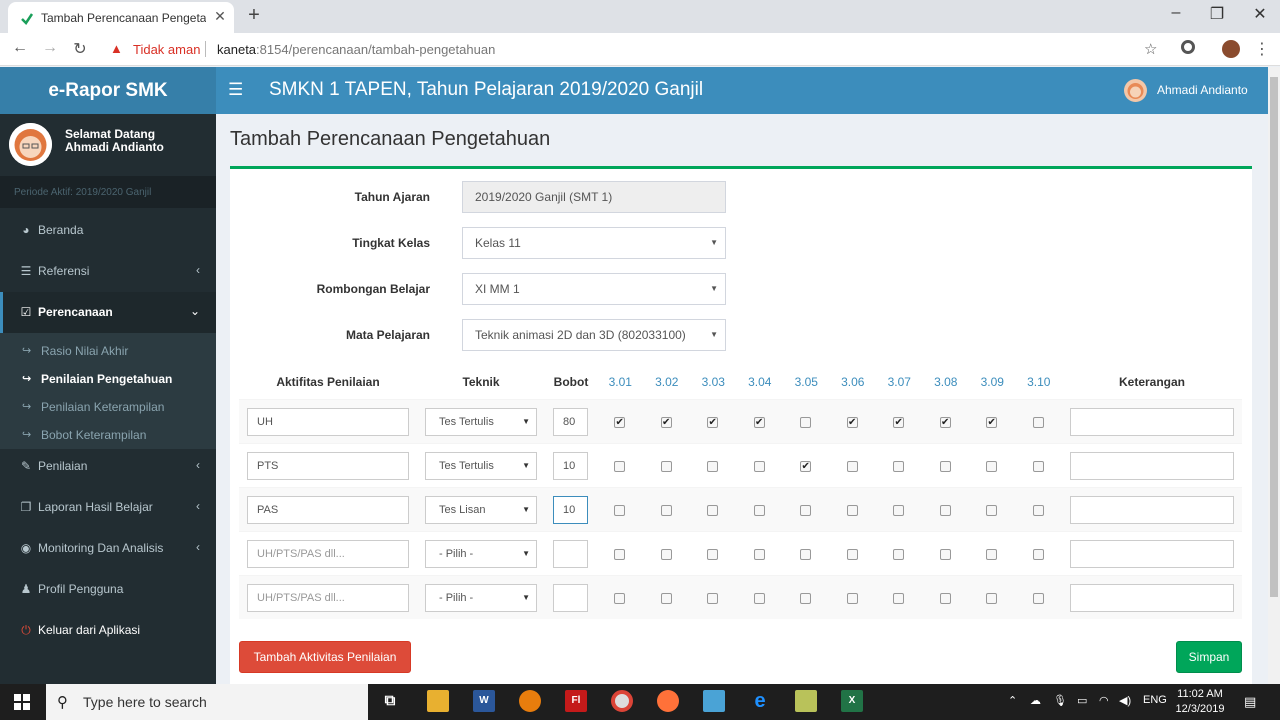 The width and height of the screenshot is (1280, 720). I want to click on app-logo: e-Rapor SMK, so click(108, 90).